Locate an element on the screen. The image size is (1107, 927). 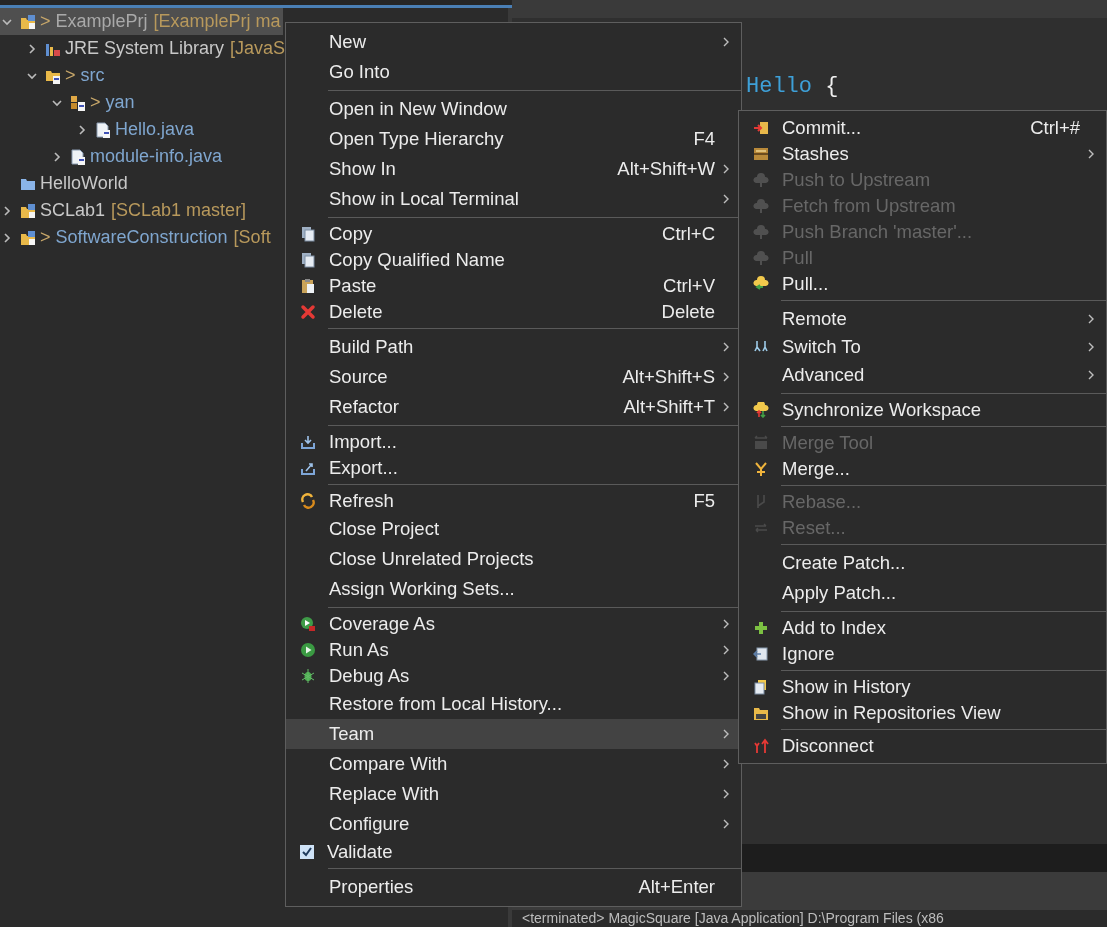
shortcut-text: Alt+Shift+S is located at coordinates (668, 377).